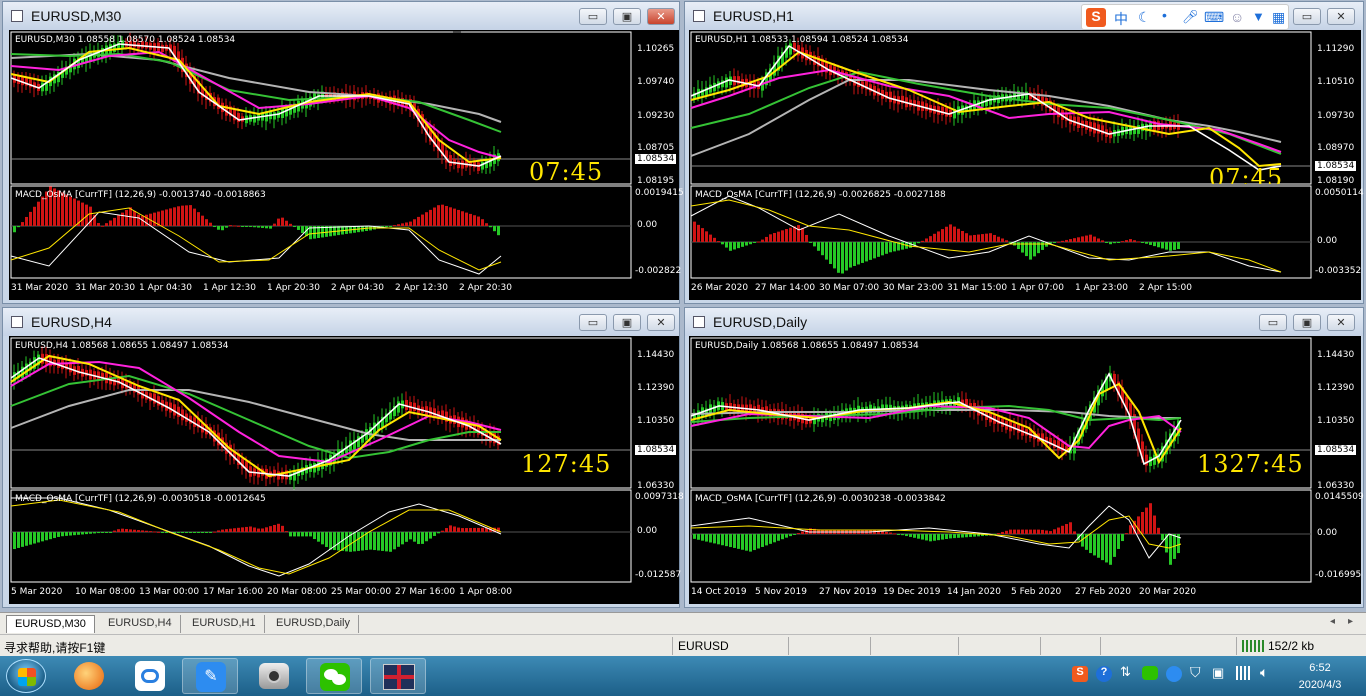  I want to click on signal-tray-icon, so click(1244, 673).